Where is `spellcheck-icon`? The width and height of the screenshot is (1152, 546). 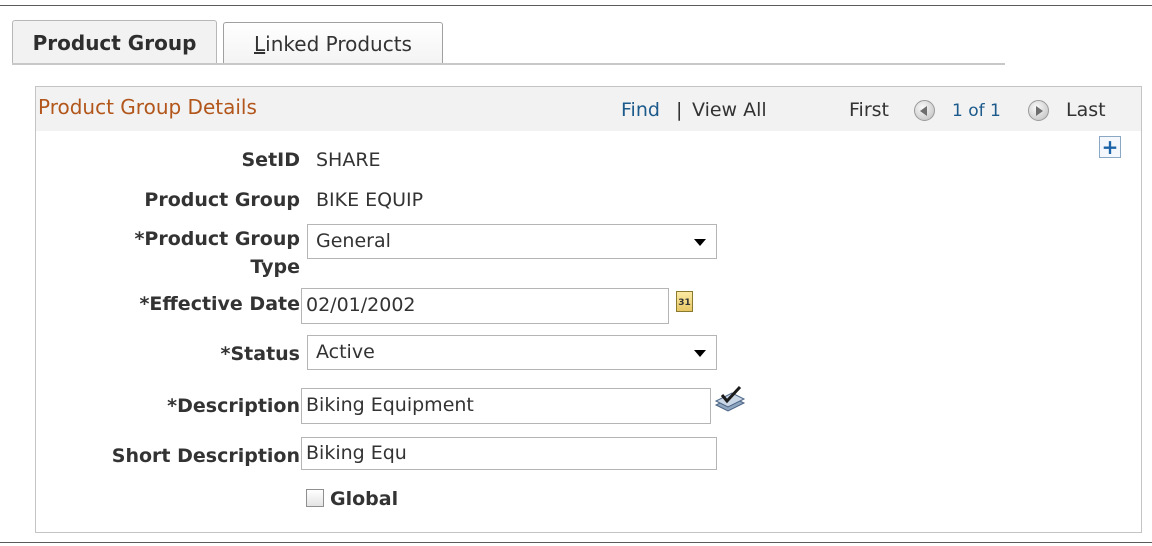 spellcheck-icon is located at coordinates (730, 400).